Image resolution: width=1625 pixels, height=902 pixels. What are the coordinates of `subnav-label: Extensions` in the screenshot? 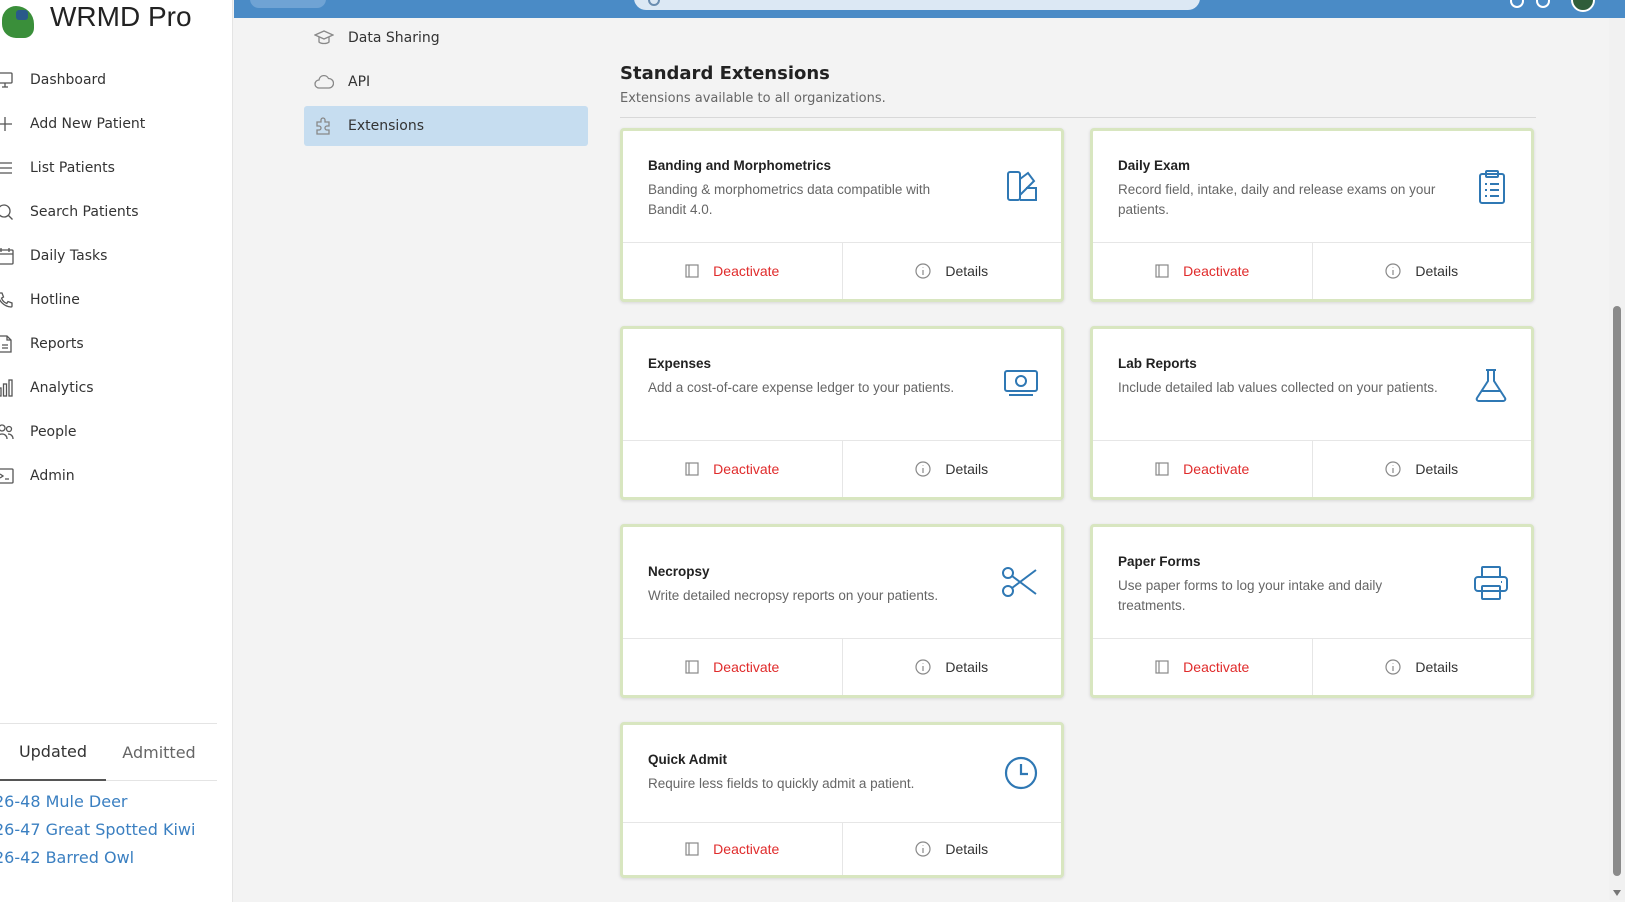 It's located at (386, 126).